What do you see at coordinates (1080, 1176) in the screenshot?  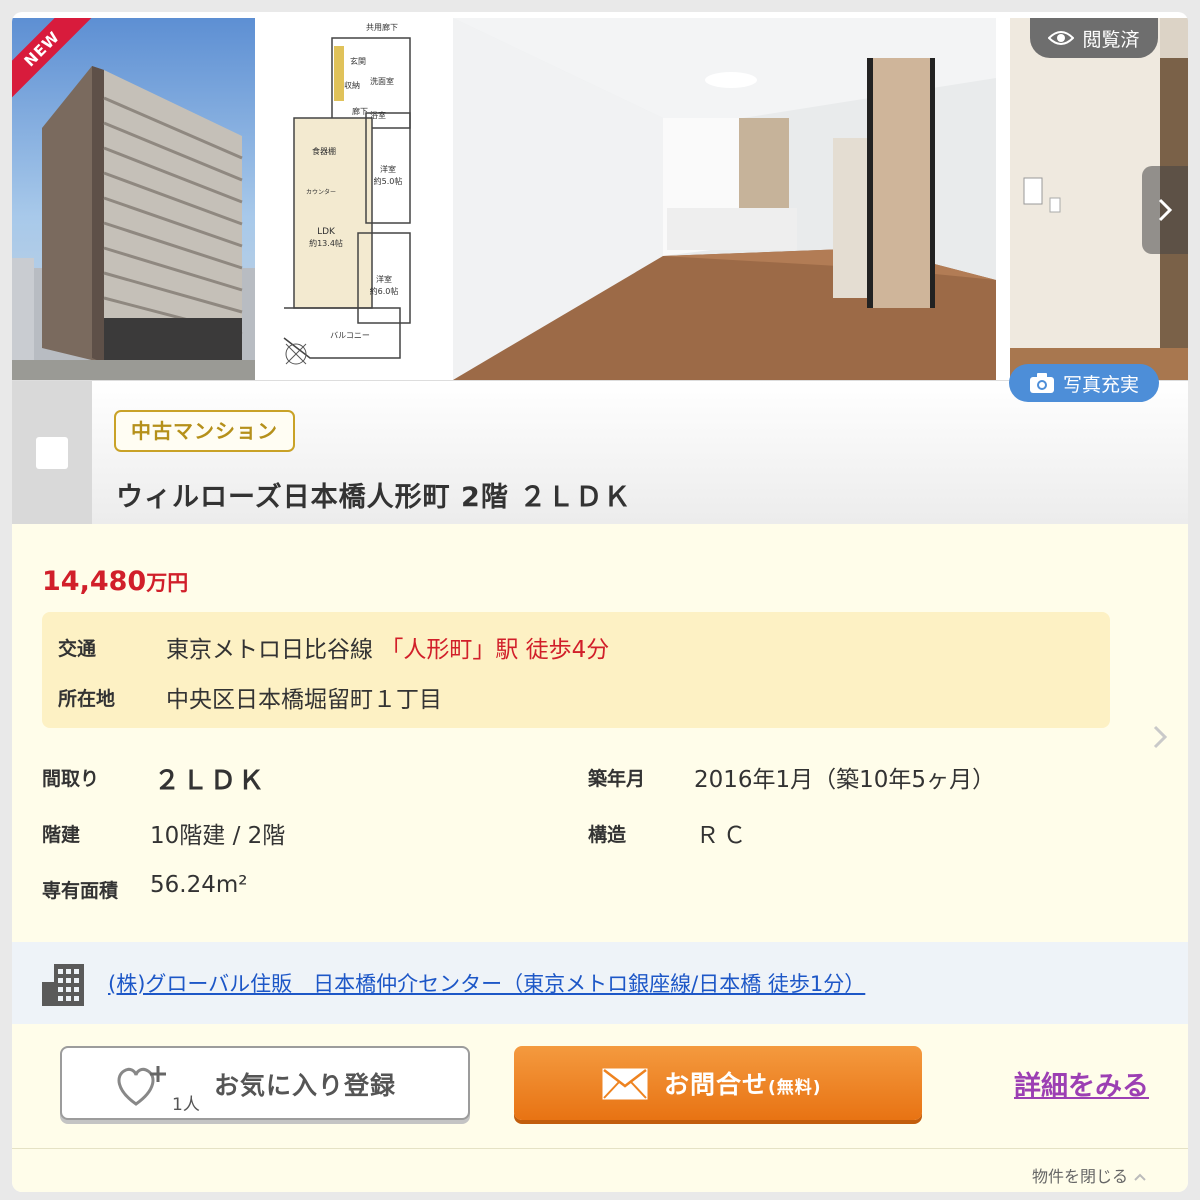 I see `close-property-label: 物件を閉じる` at bounding box center [1080, 1176].